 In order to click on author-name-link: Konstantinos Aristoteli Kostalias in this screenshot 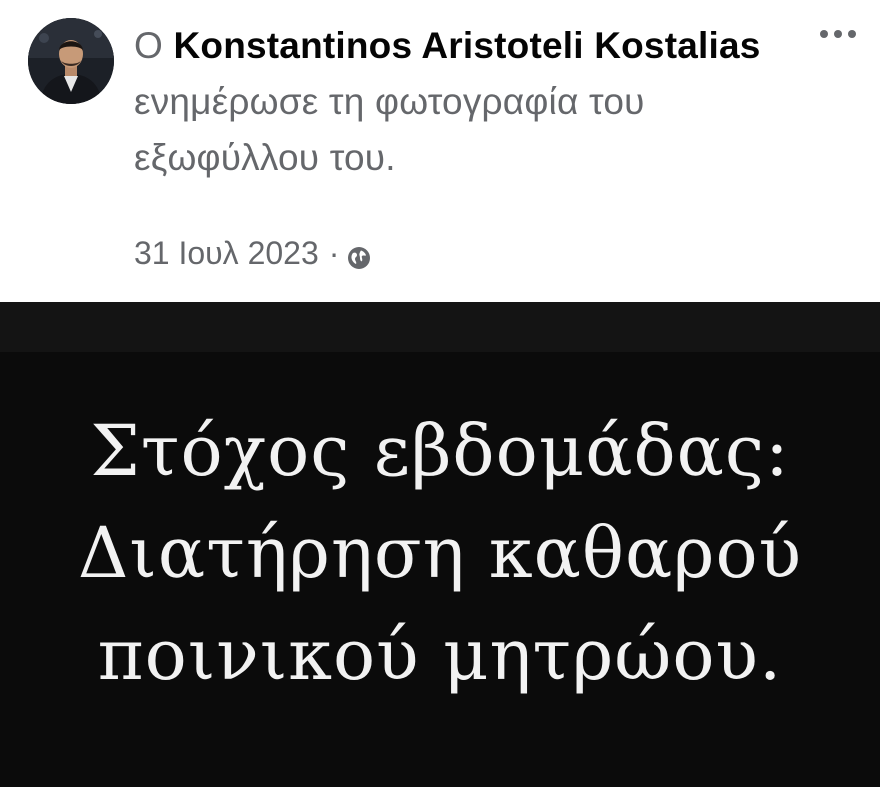, I will do `click(466, 45)`.